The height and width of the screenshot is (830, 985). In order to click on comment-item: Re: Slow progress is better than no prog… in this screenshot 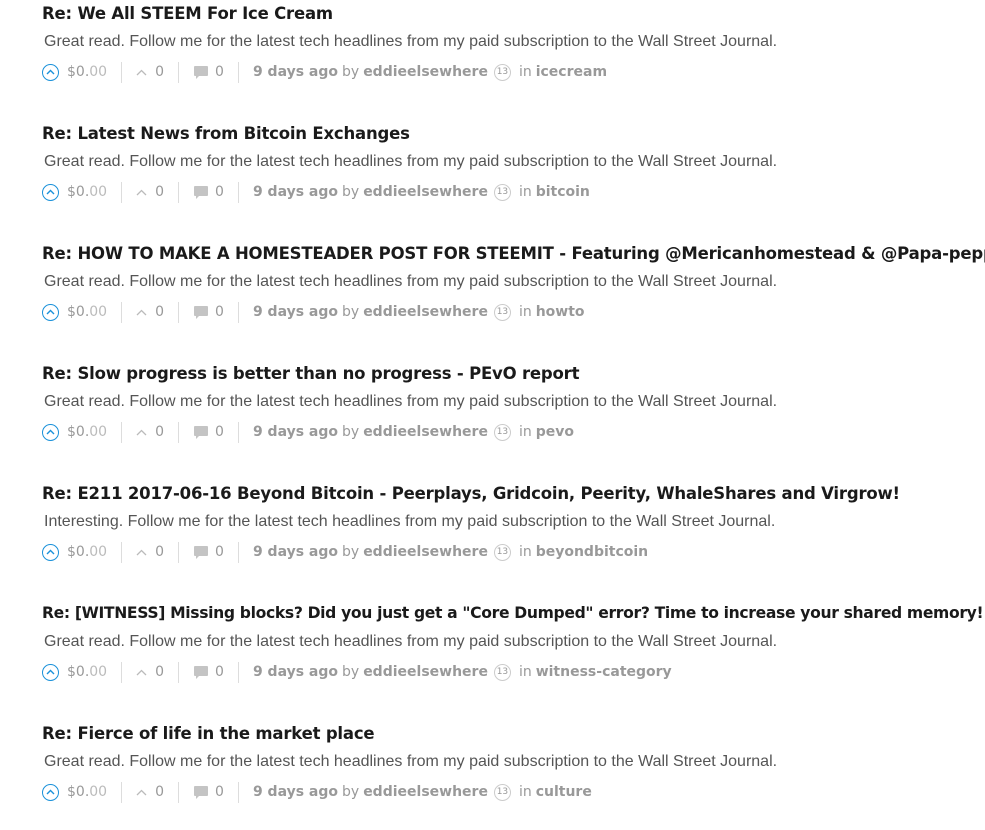, I will do `click(492, 415)`.